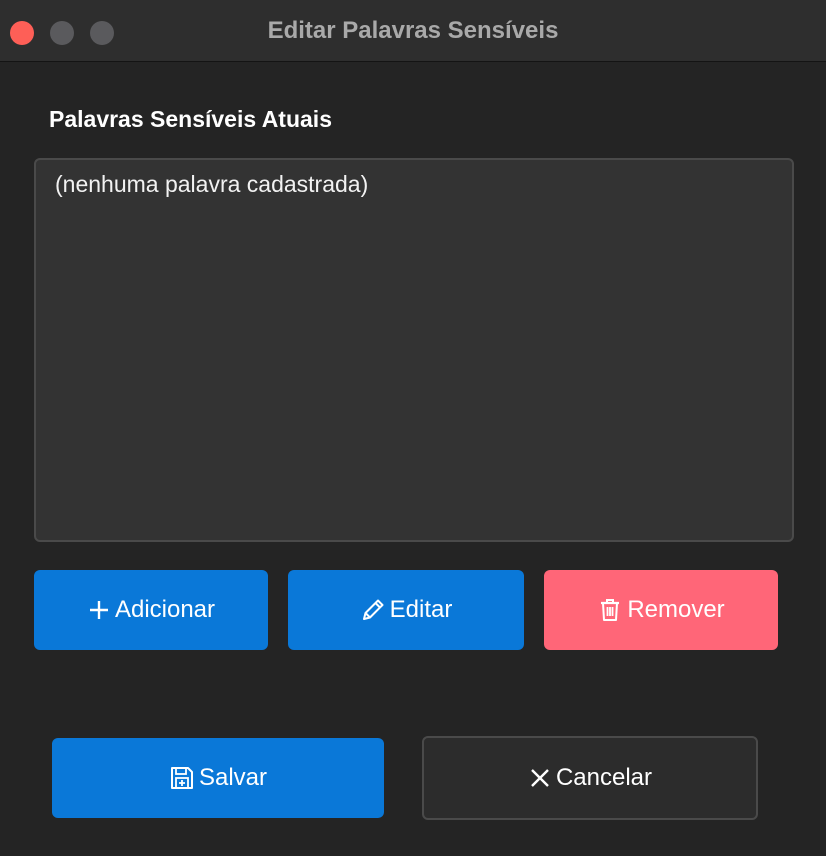 This screenshot has width=826, height=856. I want to click on cancel-button-label: Cancelar, so click(604, 777).